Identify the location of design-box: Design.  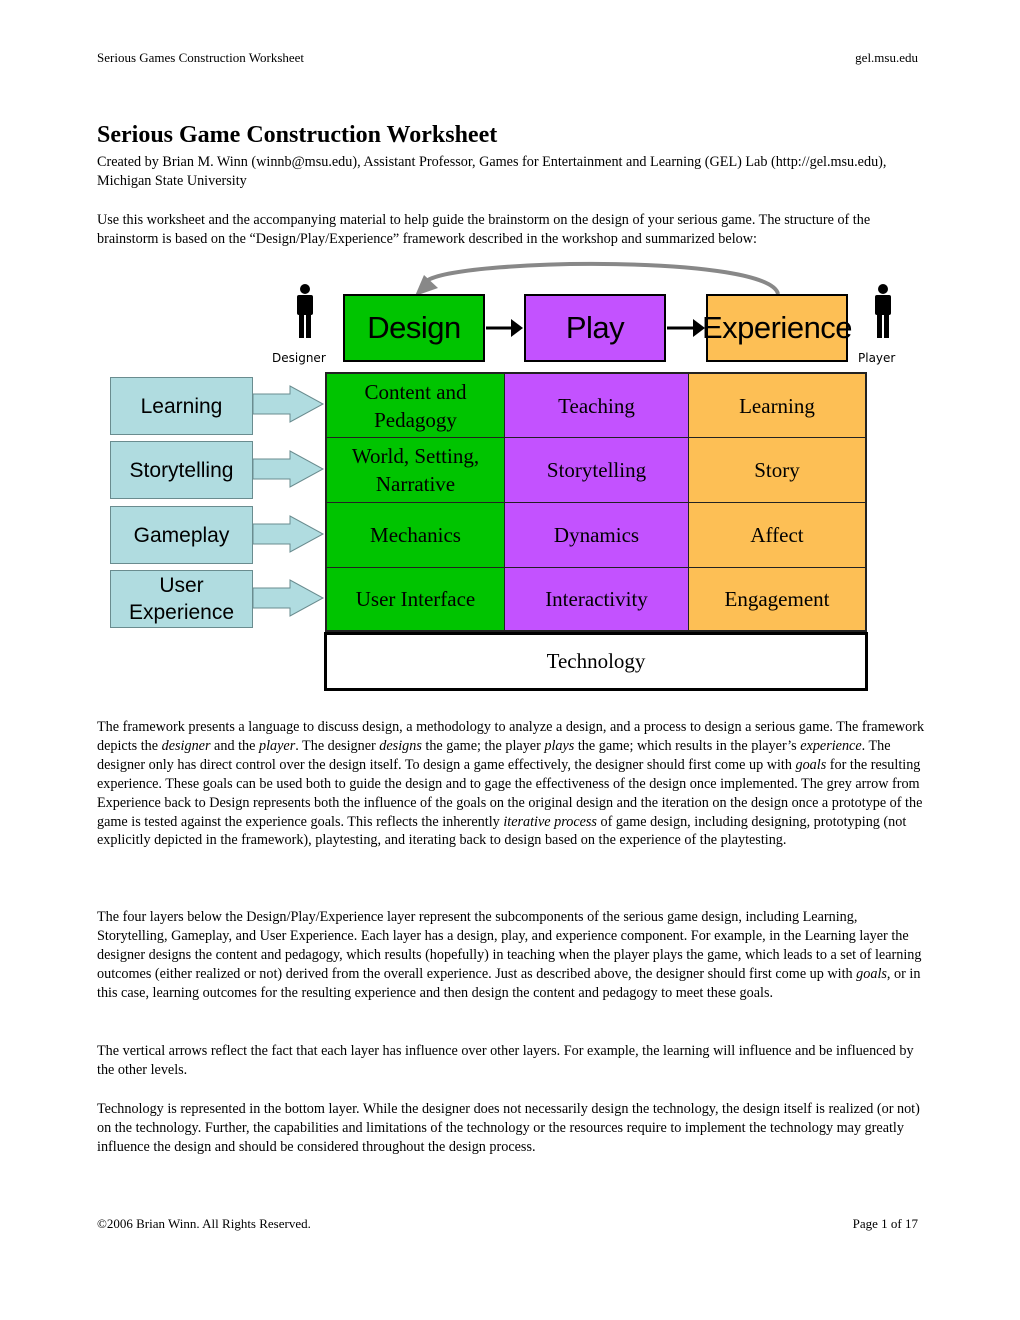
(414, 328).